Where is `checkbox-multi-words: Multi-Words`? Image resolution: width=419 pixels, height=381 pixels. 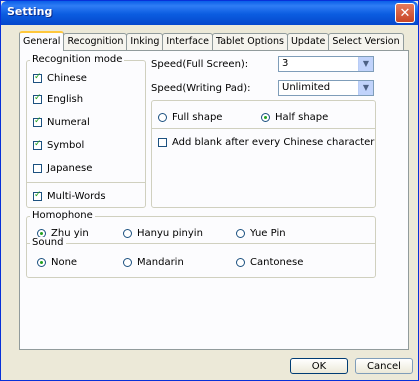 checkbox-multi-words: Multi-Words is located at coordinates (69, 196).